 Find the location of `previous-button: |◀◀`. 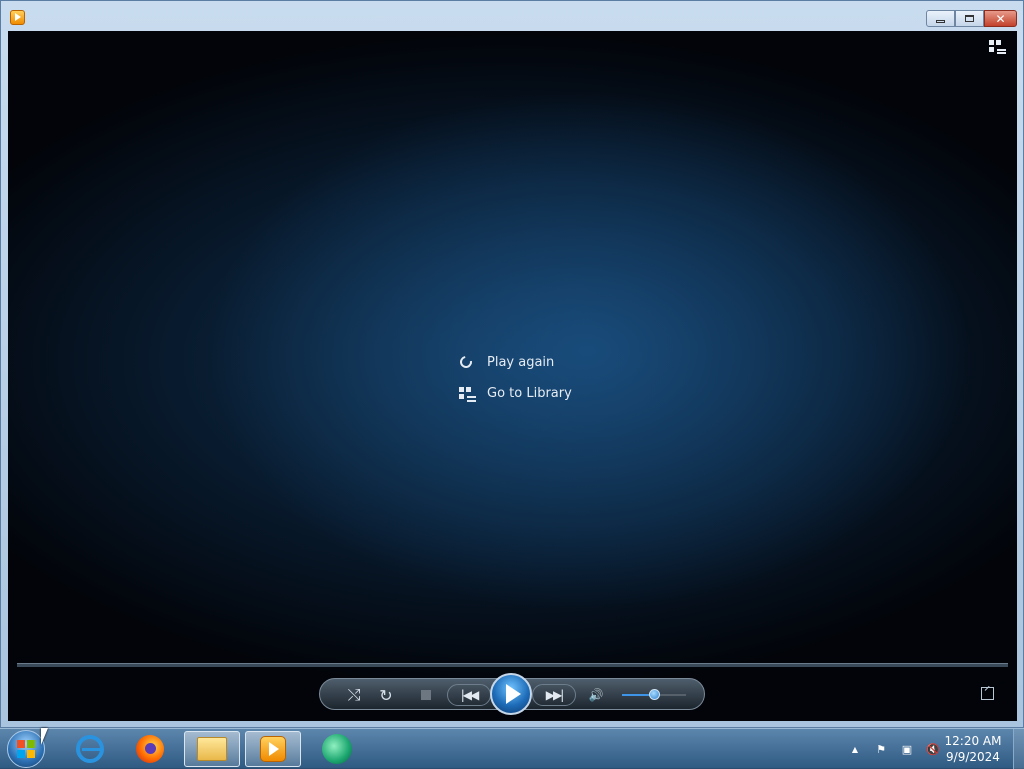

previous-button: |◀◀ is located at coordinates (469, 695).